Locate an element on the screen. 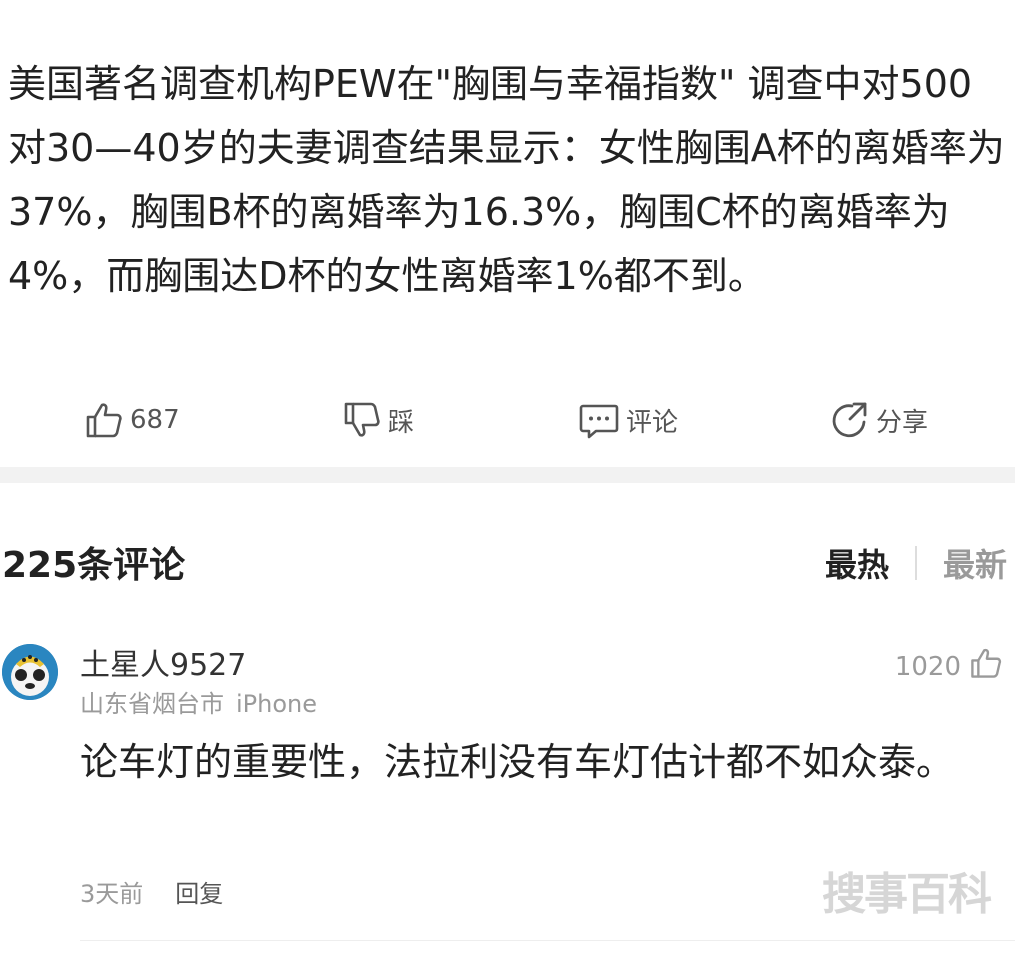 The image size is (1015, 960). comment-text: 论车灯的重要性，法拉利没有车灯估计都不如众泰。 is located at coordinates (517, 762).